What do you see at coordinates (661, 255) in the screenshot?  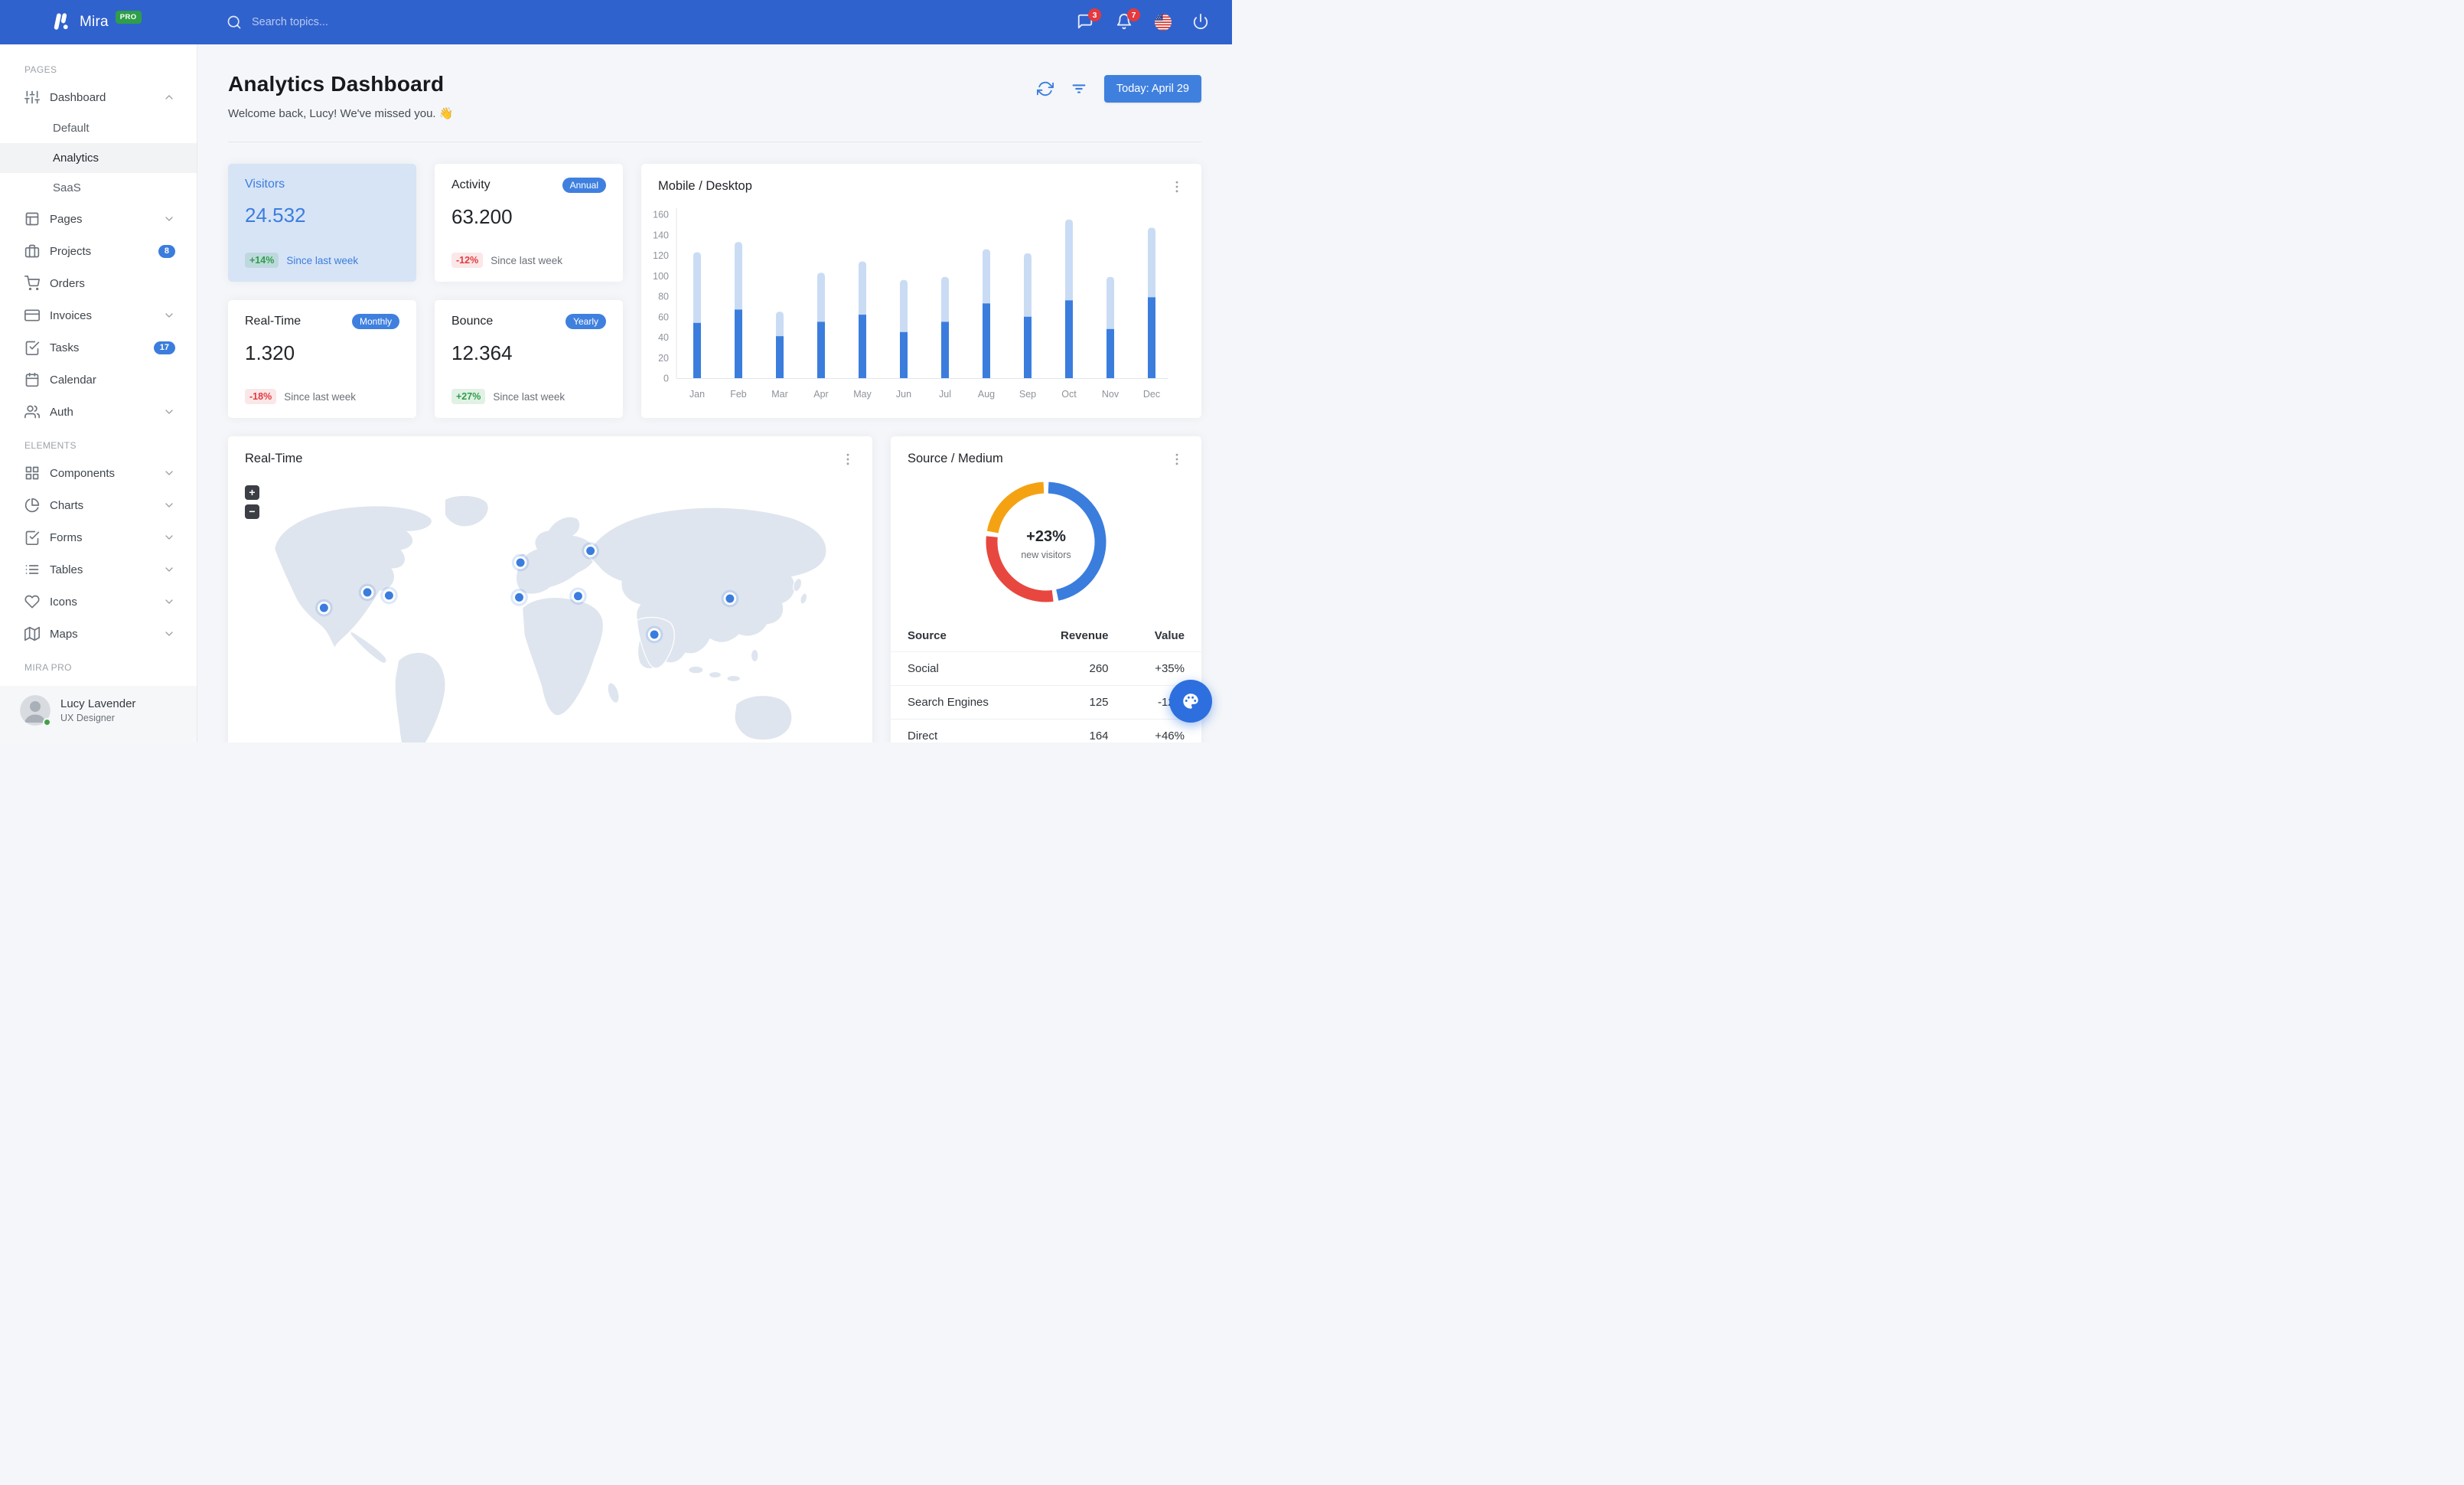 I see `svg-text: 120` at bounding box center [661, 255].